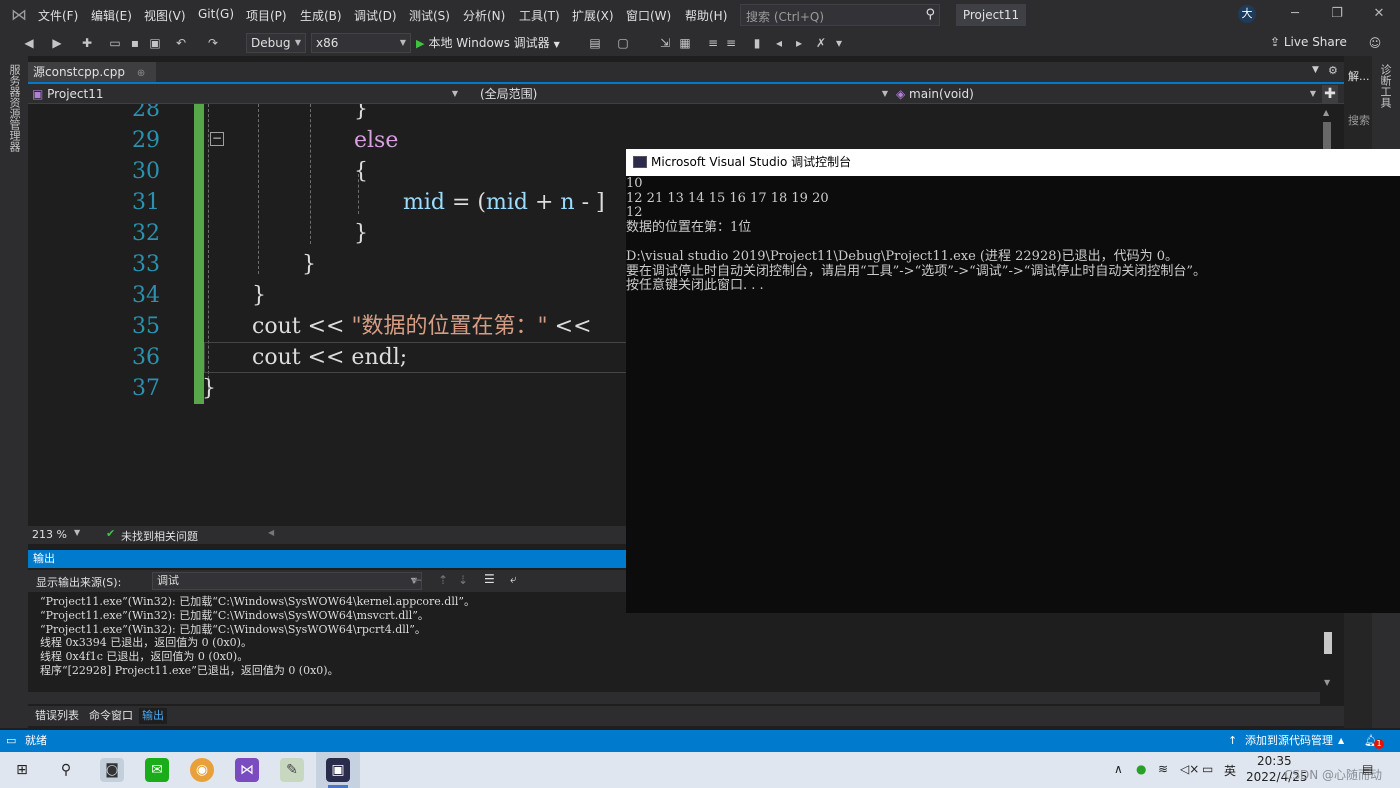 The image size is (1400, 788). Describe the element at coordinates (375, 15) in the screenshot. I see `menu-debug: 调试(D)` at that location.